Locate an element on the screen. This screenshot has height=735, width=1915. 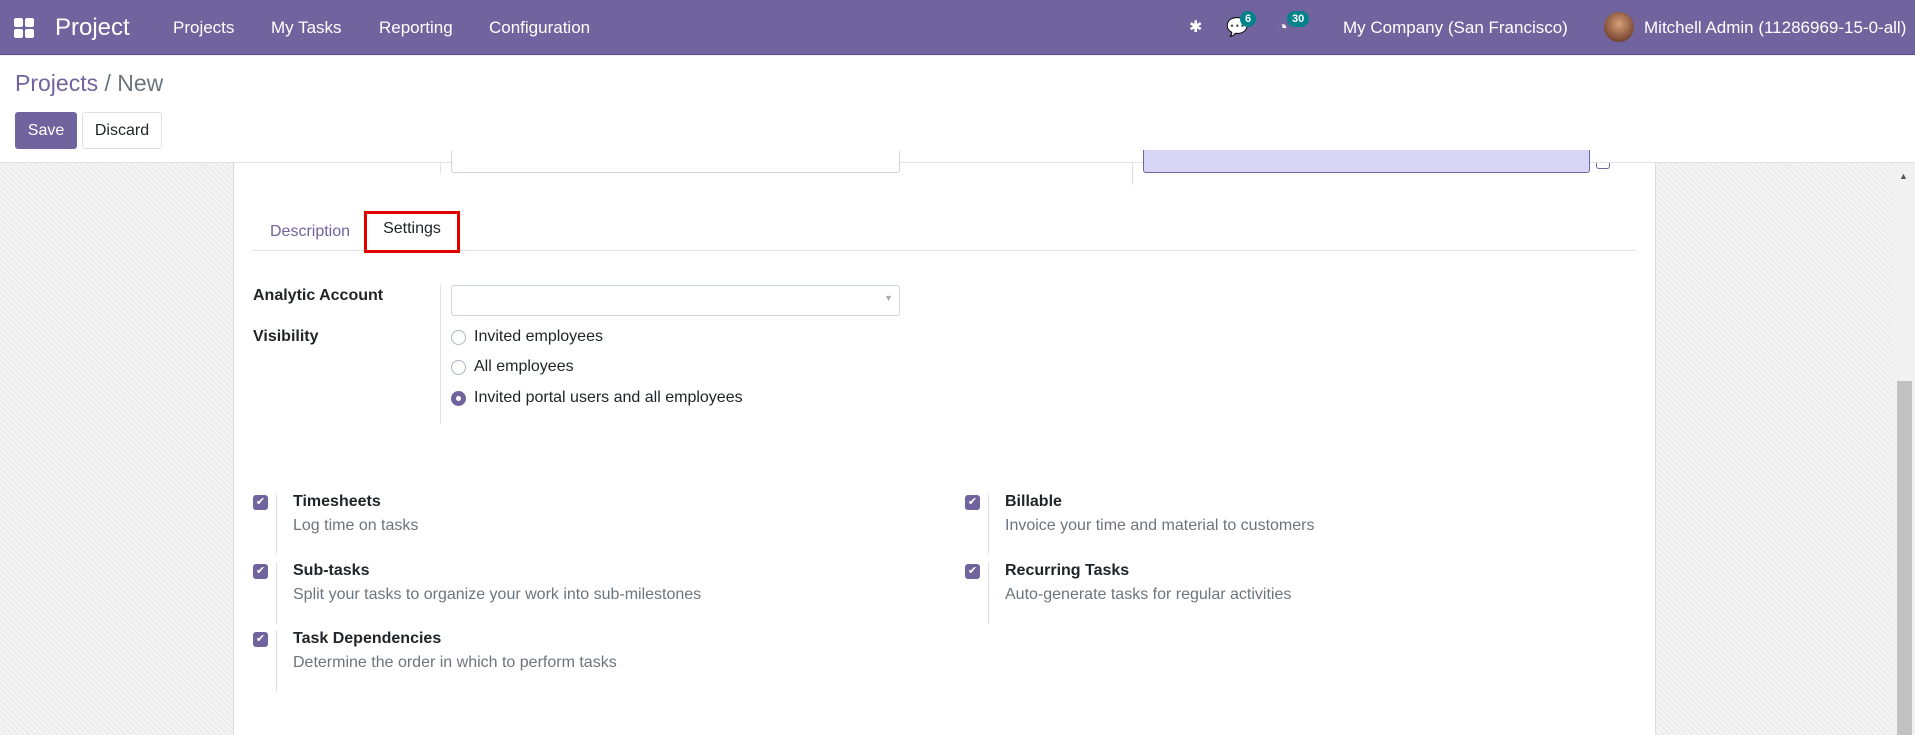
breadcrumb: Projects / New is located at coordinates (89, 83).